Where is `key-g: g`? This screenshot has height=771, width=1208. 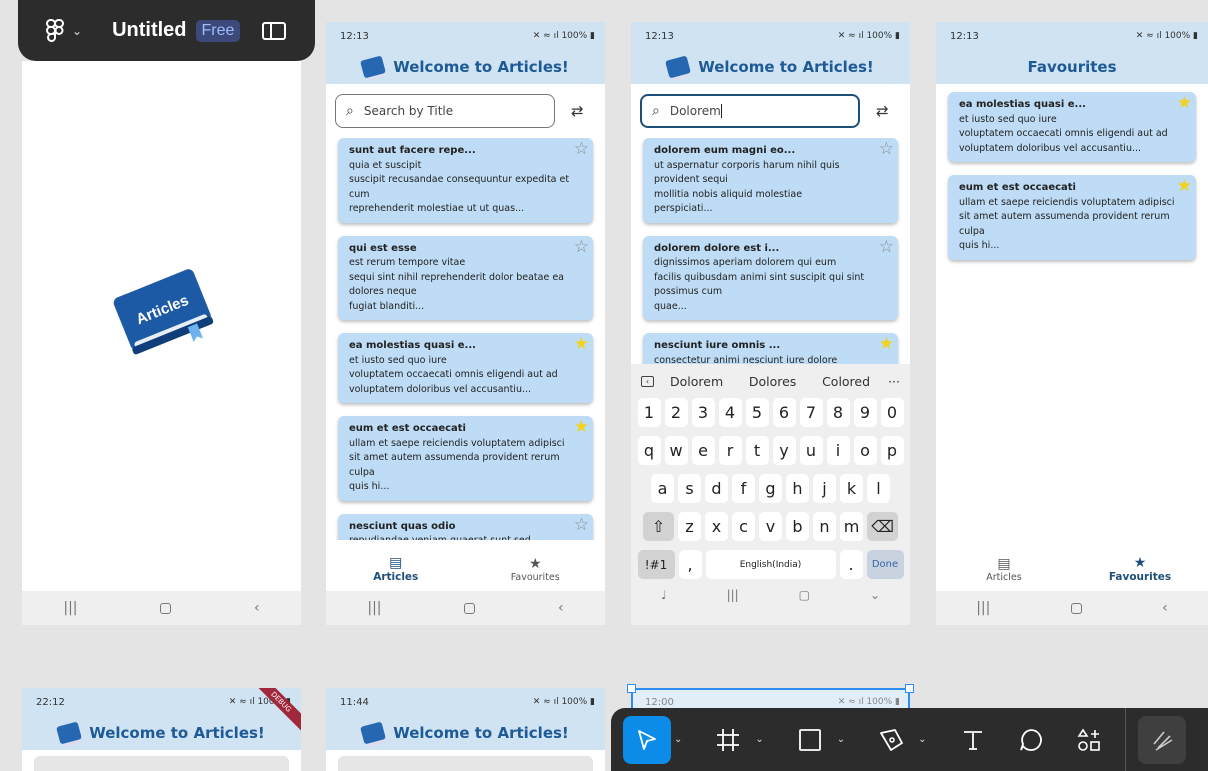 key-g: g is located at coordinates (770, 488).